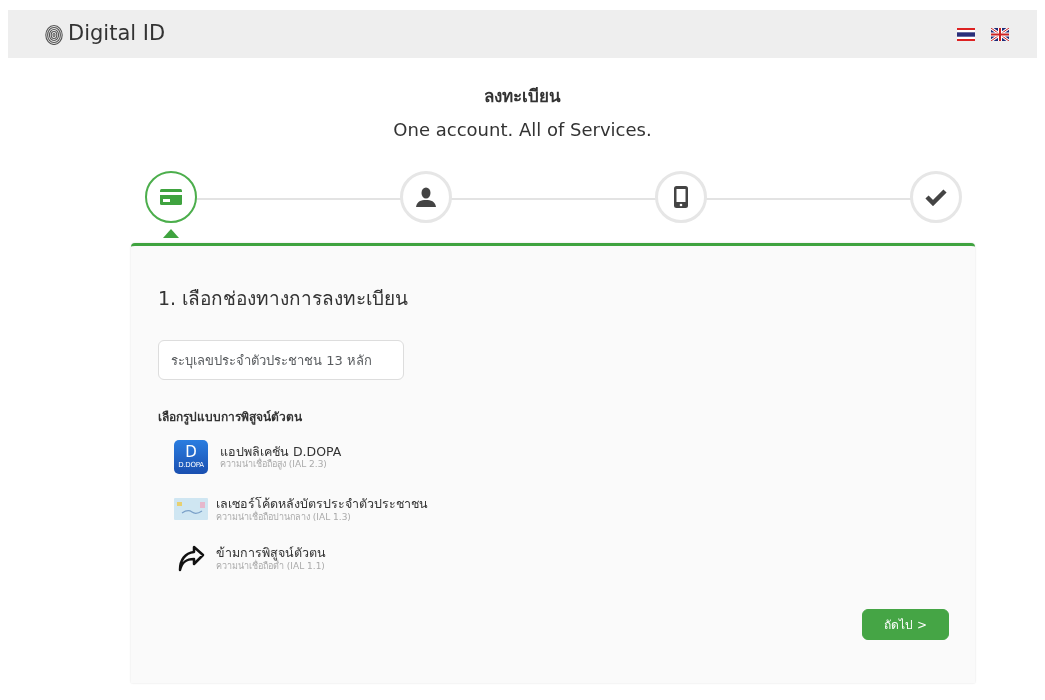 This screenshot has height=700, width=1045. I want to click on person-icon, so click(426, 196).